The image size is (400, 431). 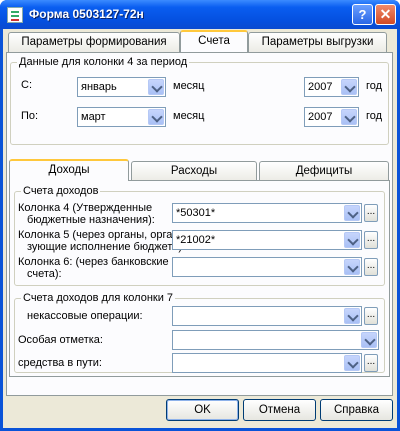 I want to click on noncash-select, so click(x=267, y=316).